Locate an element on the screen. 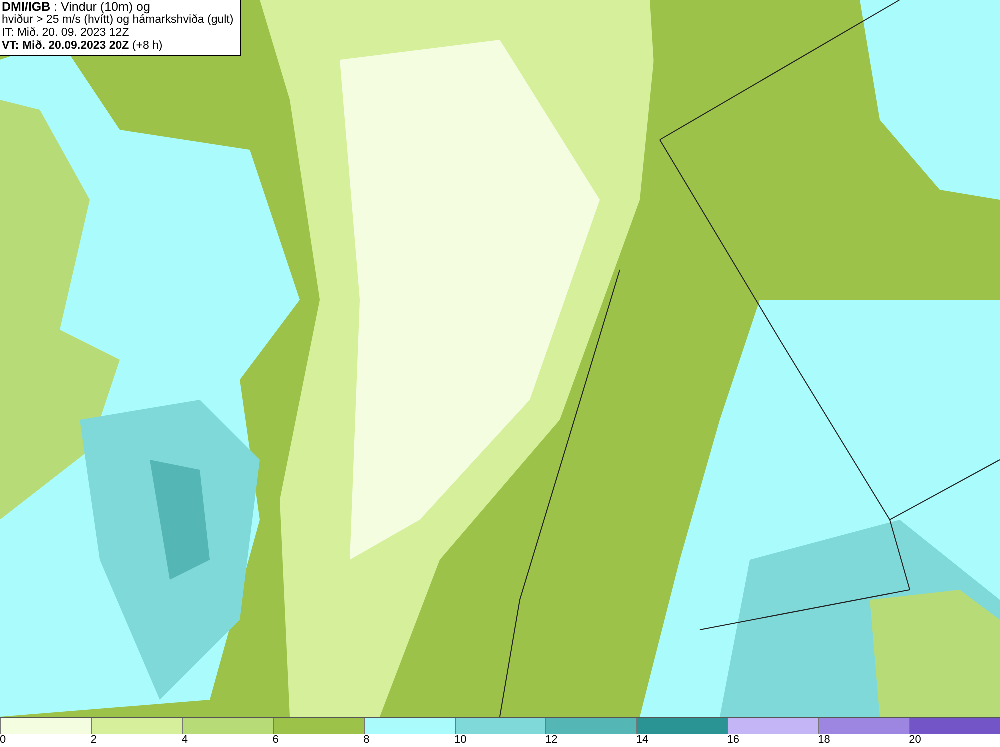 The height and width of the screenshot is (747, 1000). legend-label: 6 is located at coordinates (275, 740).